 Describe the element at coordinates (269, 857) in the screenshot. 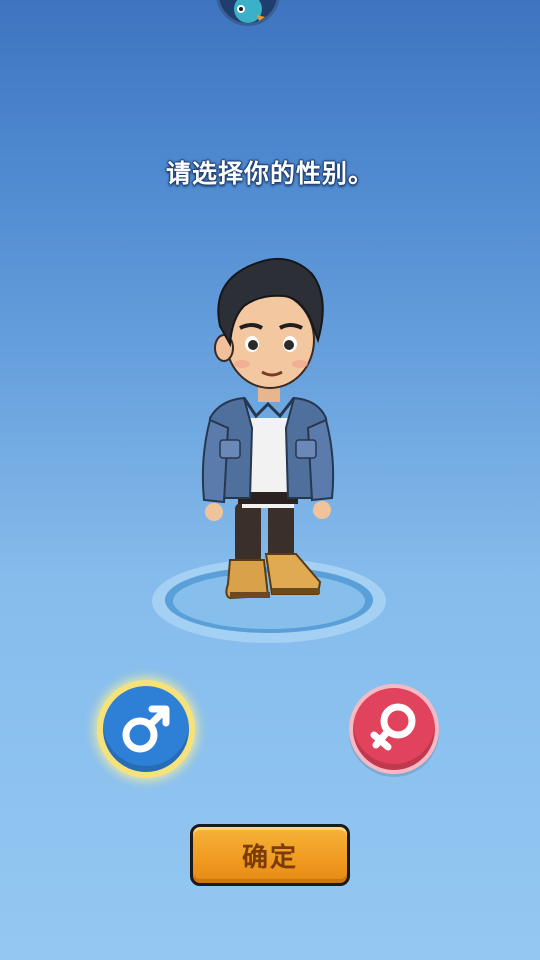

I see `confirm-button-label: 确定` at that location.